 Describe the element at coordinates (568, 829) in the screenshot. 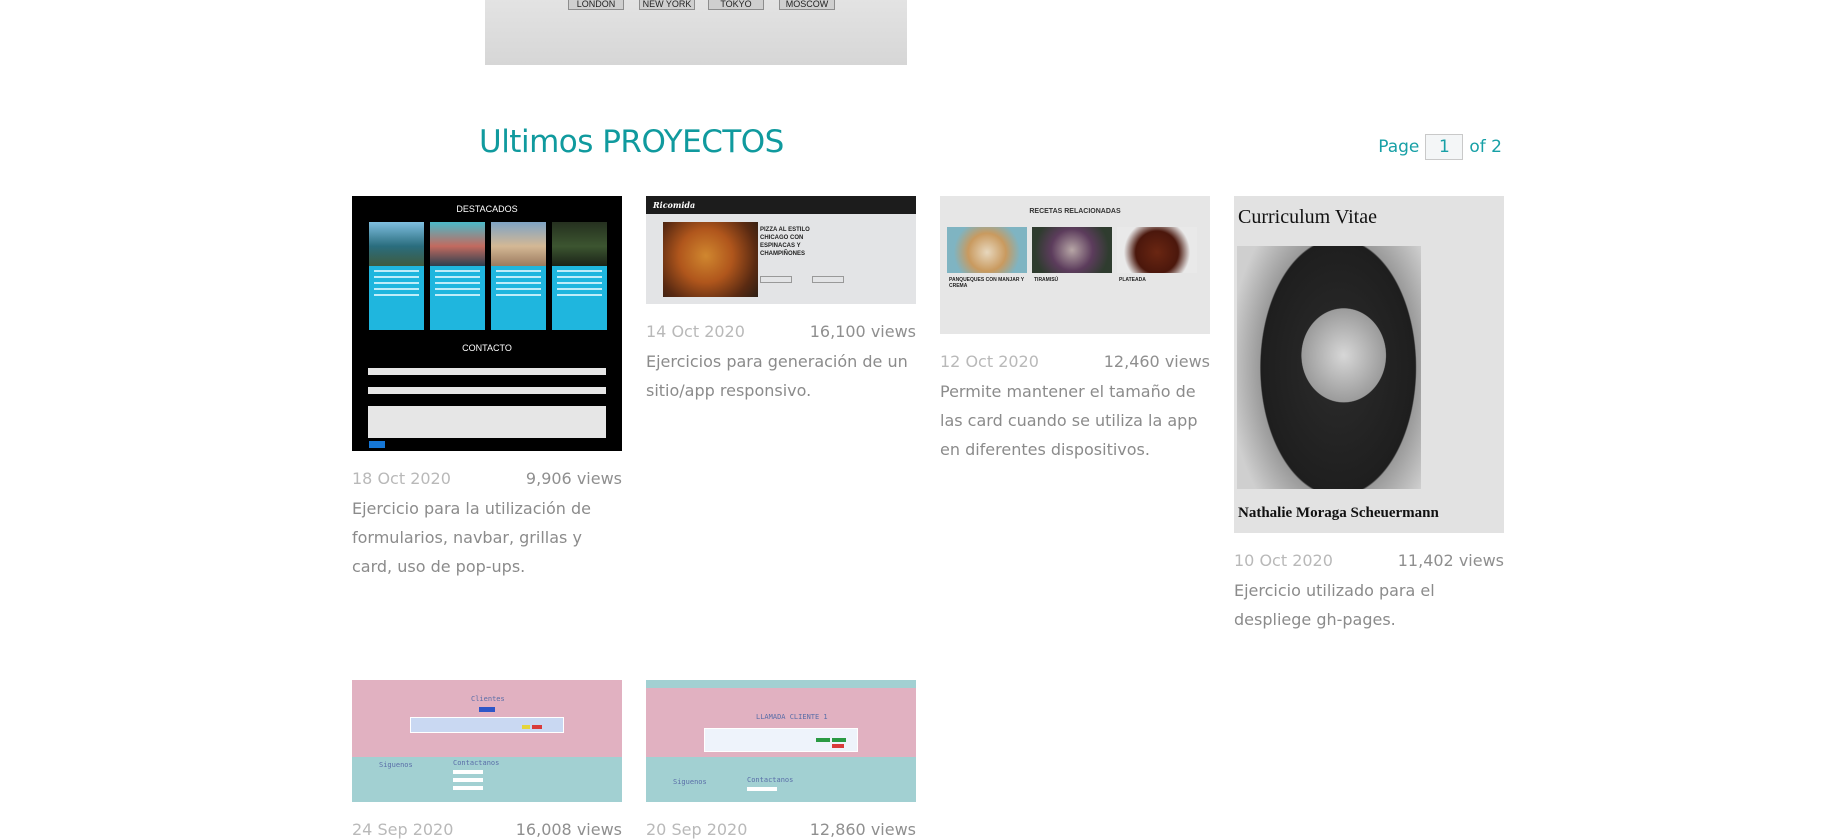

I see `project-views: 16,008 views` at that location.